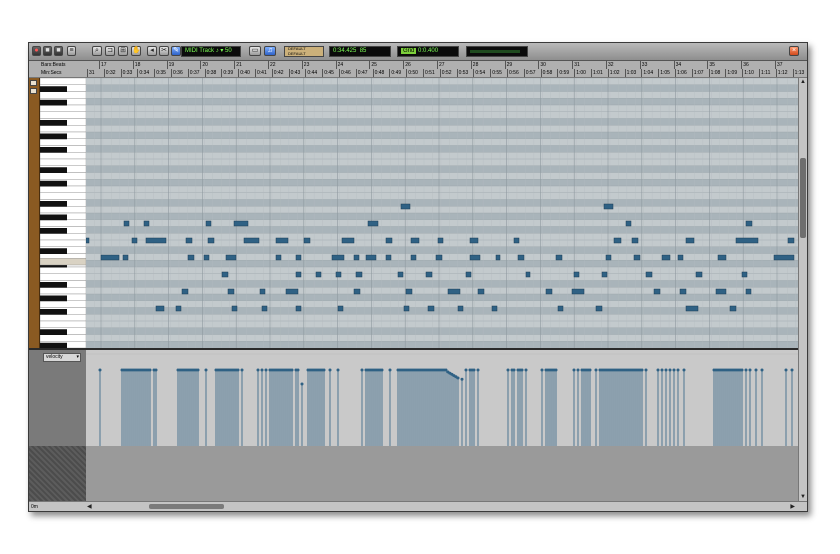 Image resolution: width=840 pixels, height=554 pixels. What do you see at coordinates (36, 51) in the screenshot?
I see `record-icon: ●` at bounding box center [36, 51].